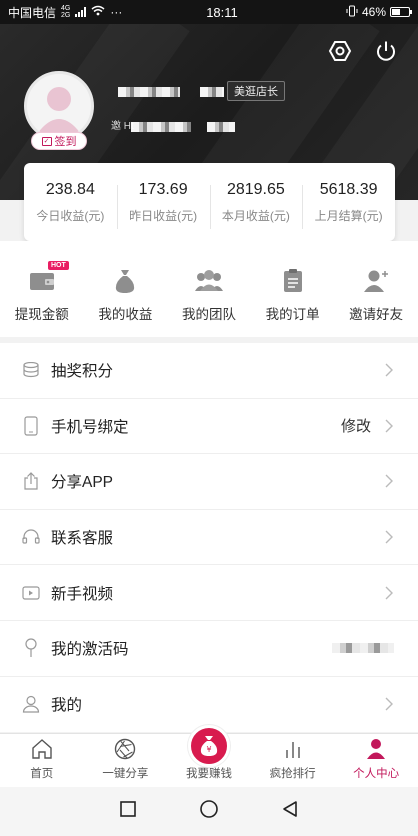 This screenshot has width=418, height=836. I want to click on money-bag-icon, so click(126, 281).